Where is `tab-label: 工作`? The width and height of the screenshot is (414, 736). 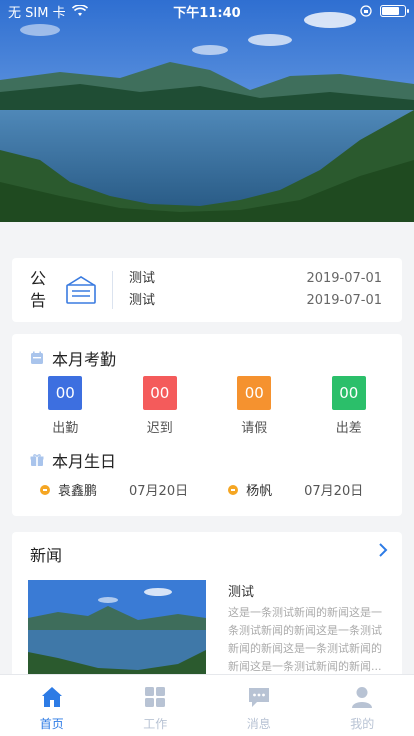
tab-label: 工作 is located at coordinates (155, 724).